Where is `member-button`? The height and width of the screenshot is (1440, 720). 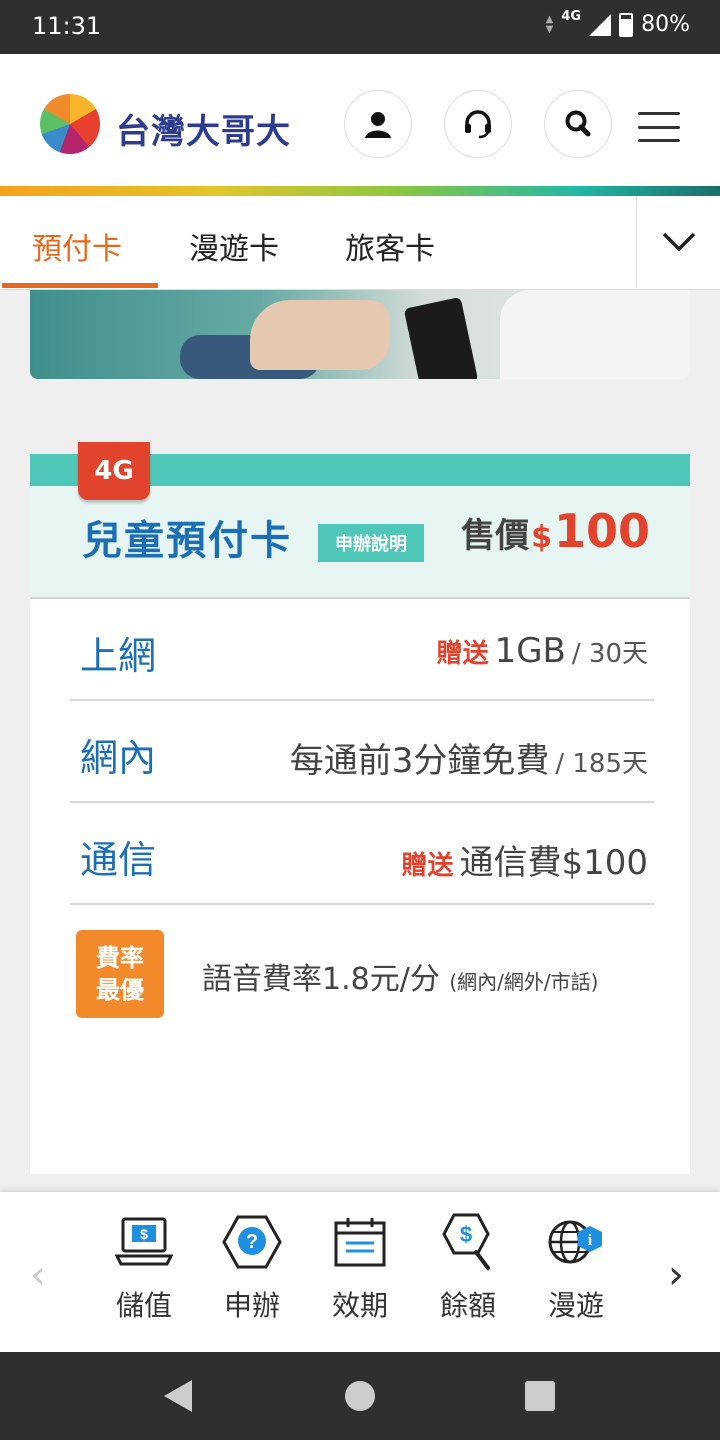
member-button is located at coordinates (378, 124).